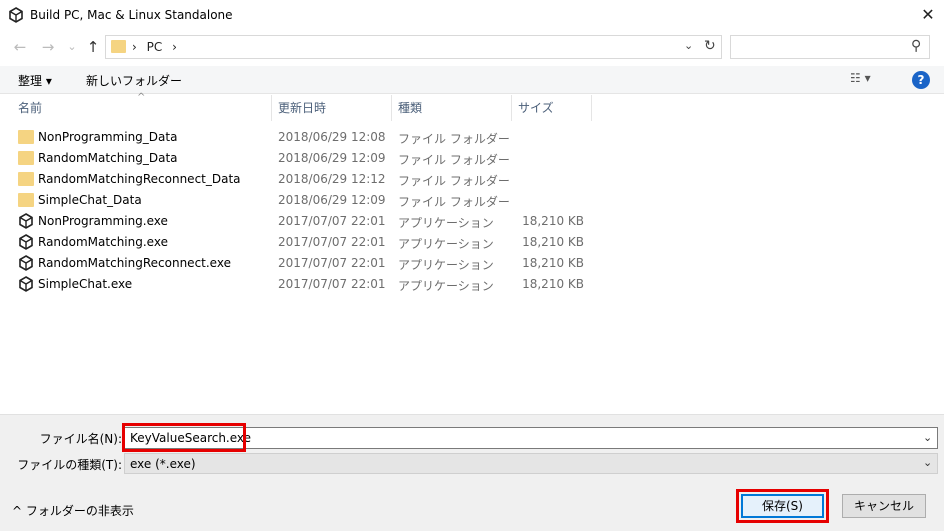 The width and height of the screenshot is (944, 531). I want to click on file-modified: 2018/06/29 12:12, so click(332, 179).